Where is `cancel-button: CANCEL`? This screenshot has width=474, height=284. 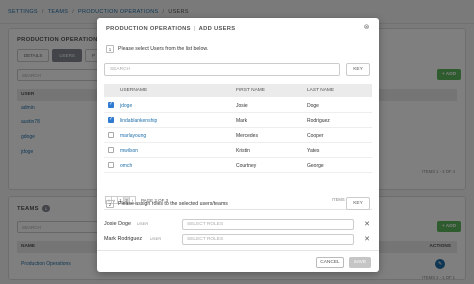 cancel-button: CANCEL is located at coordinates (330, 262).